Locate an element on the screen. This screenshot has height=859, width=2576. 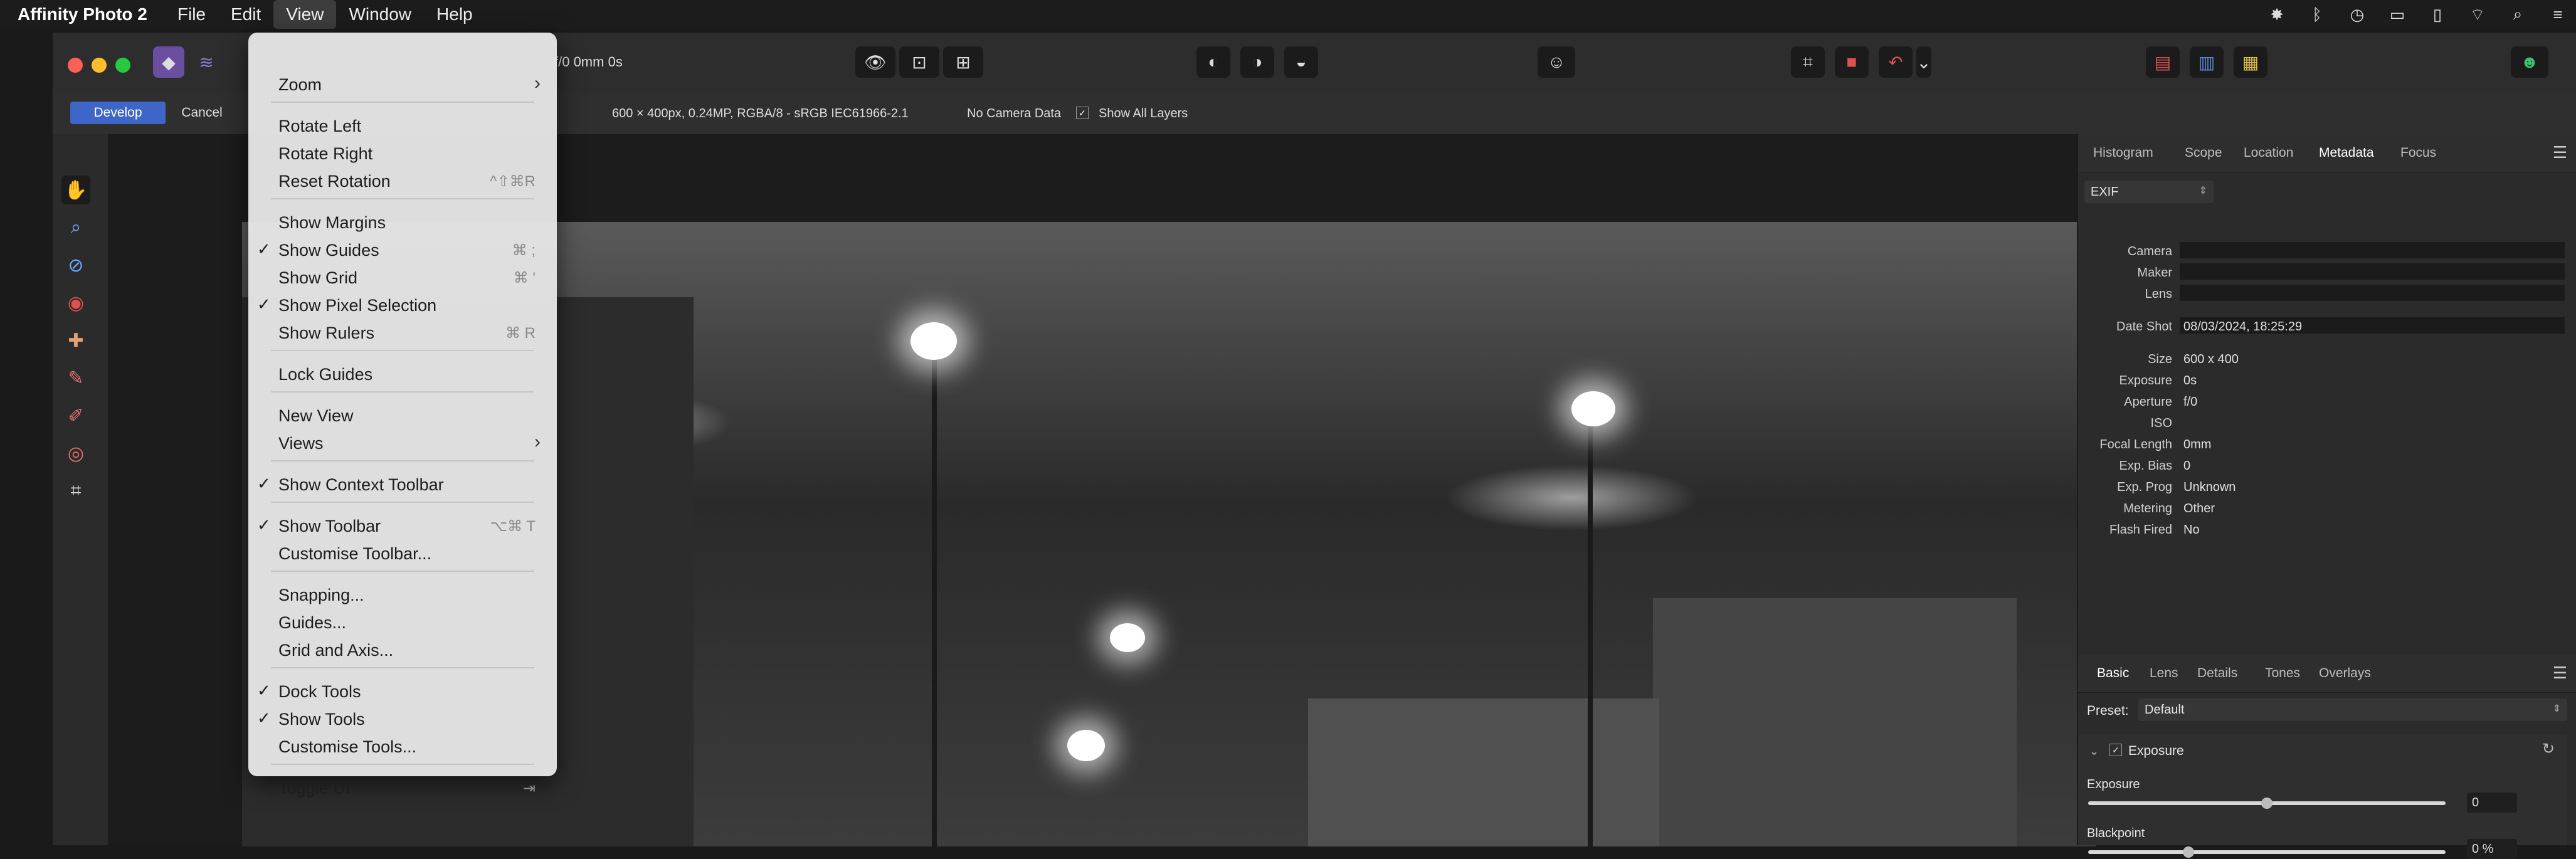
user-icon: ☻ is located at coordinates (2529, 62).